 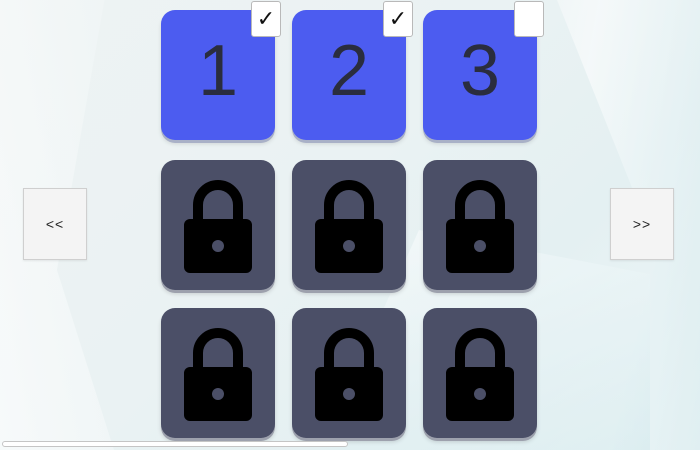 I want to click on level-tile-6-locked, so click(x=480, y=225).